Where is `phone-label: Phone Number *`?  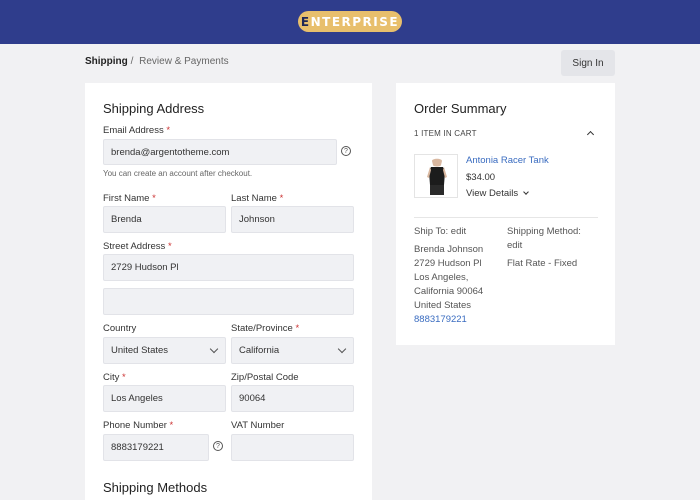 phone-label: Phone Number * is located at coordinates (138, 425).